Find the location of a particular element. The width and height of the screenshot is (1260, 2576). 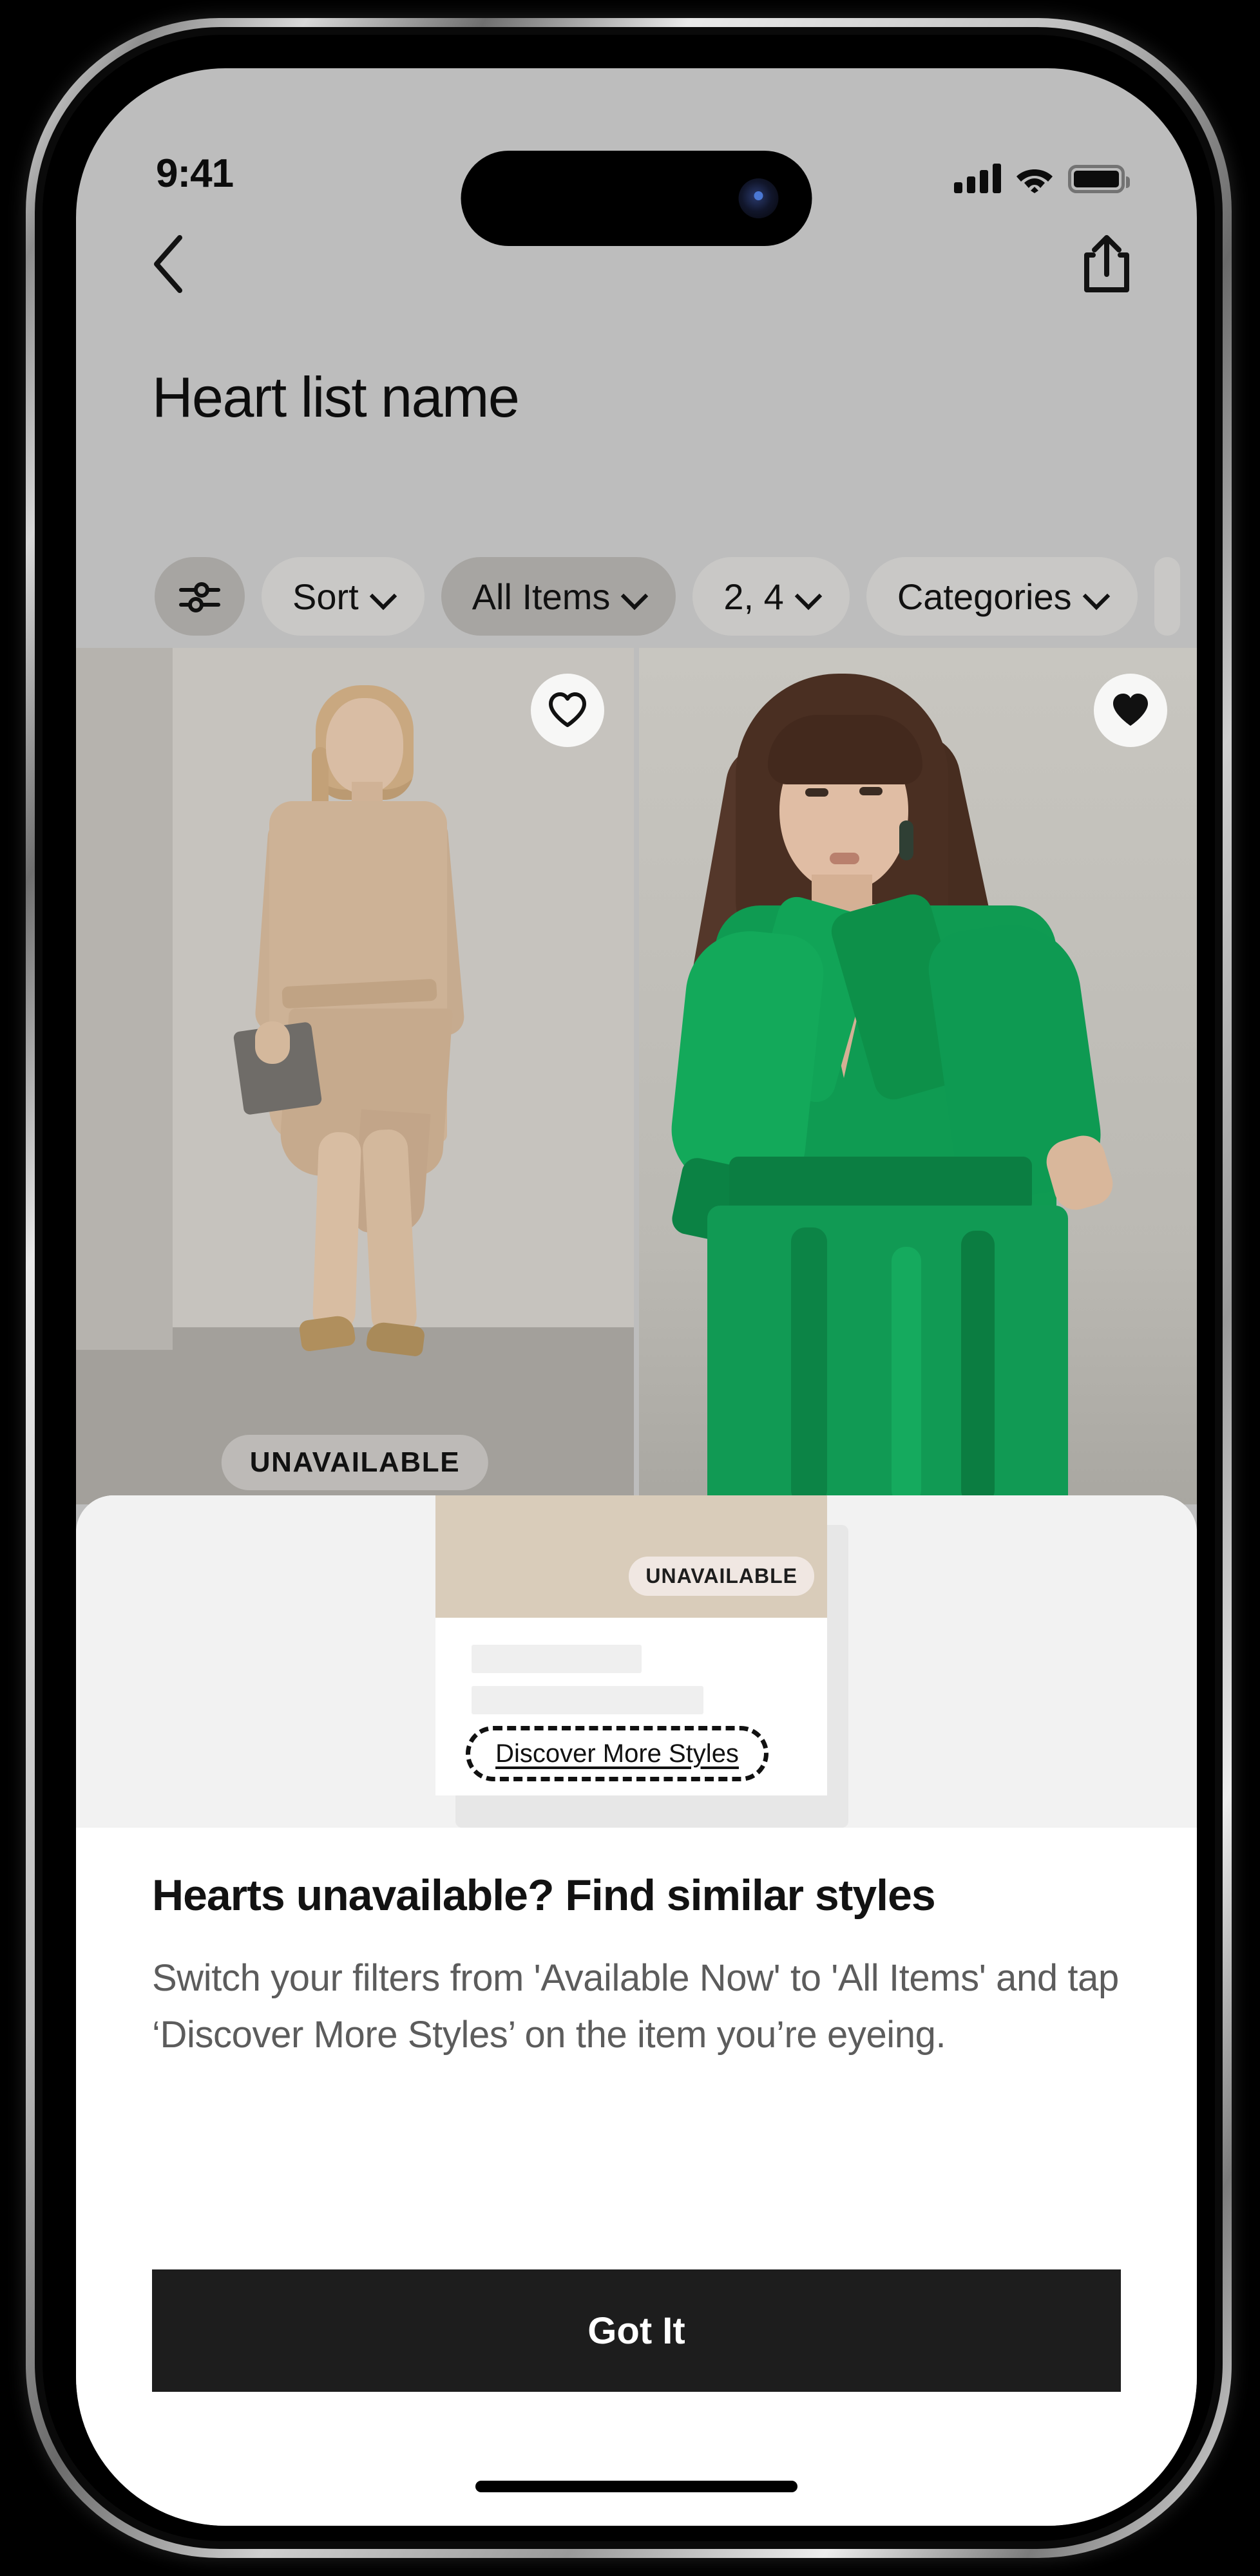

filter-chip-row: Sort All Items 2, 4 Categories is located at coordinates (636, 596).